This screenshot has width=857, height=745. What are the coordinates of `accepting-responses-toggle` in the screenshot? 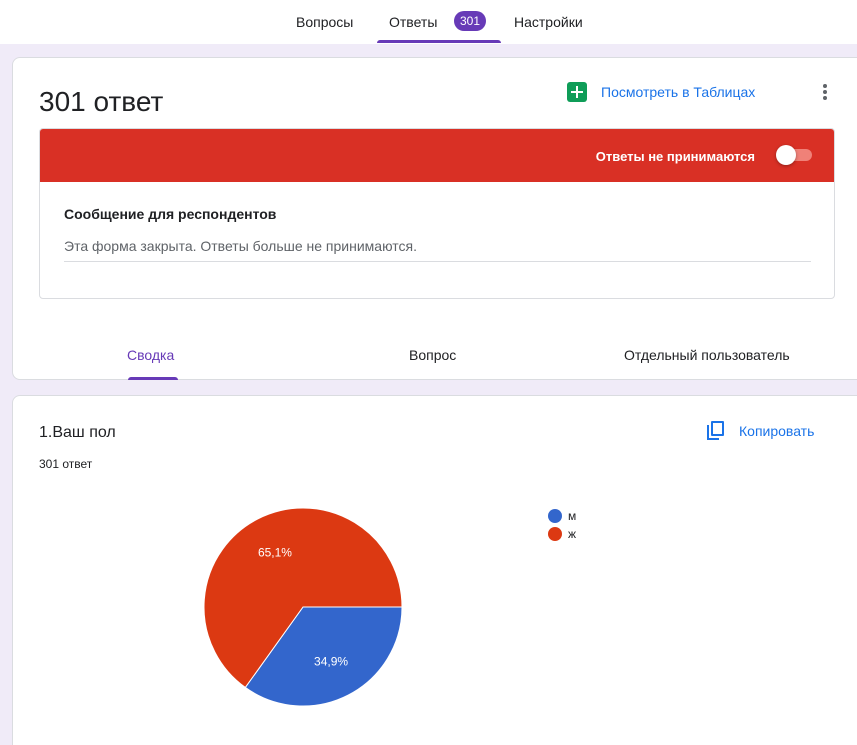 It's located at (794, 155).